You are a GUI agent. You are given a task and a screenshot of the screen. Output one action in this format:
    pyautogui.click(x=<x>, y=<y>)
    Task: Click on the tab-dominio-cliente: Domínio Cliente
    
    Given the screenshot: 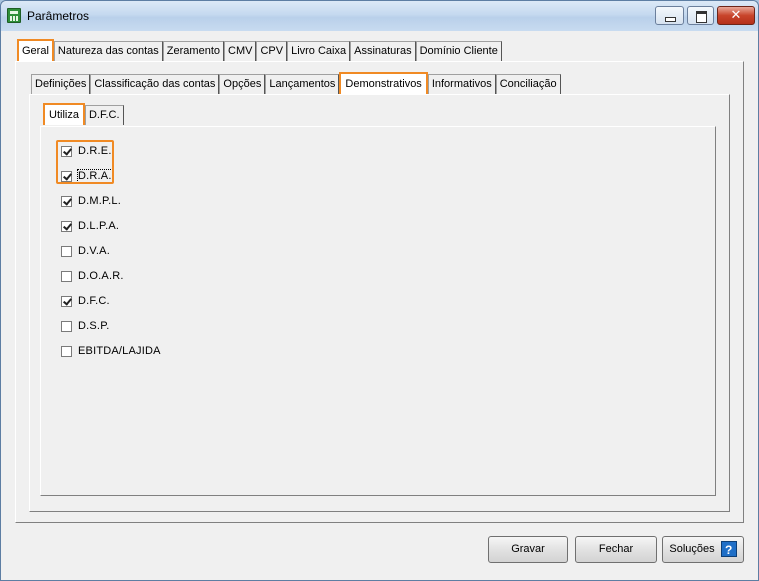 What is the action you would take?
    pyautogui.click(x=458, y=51)
    